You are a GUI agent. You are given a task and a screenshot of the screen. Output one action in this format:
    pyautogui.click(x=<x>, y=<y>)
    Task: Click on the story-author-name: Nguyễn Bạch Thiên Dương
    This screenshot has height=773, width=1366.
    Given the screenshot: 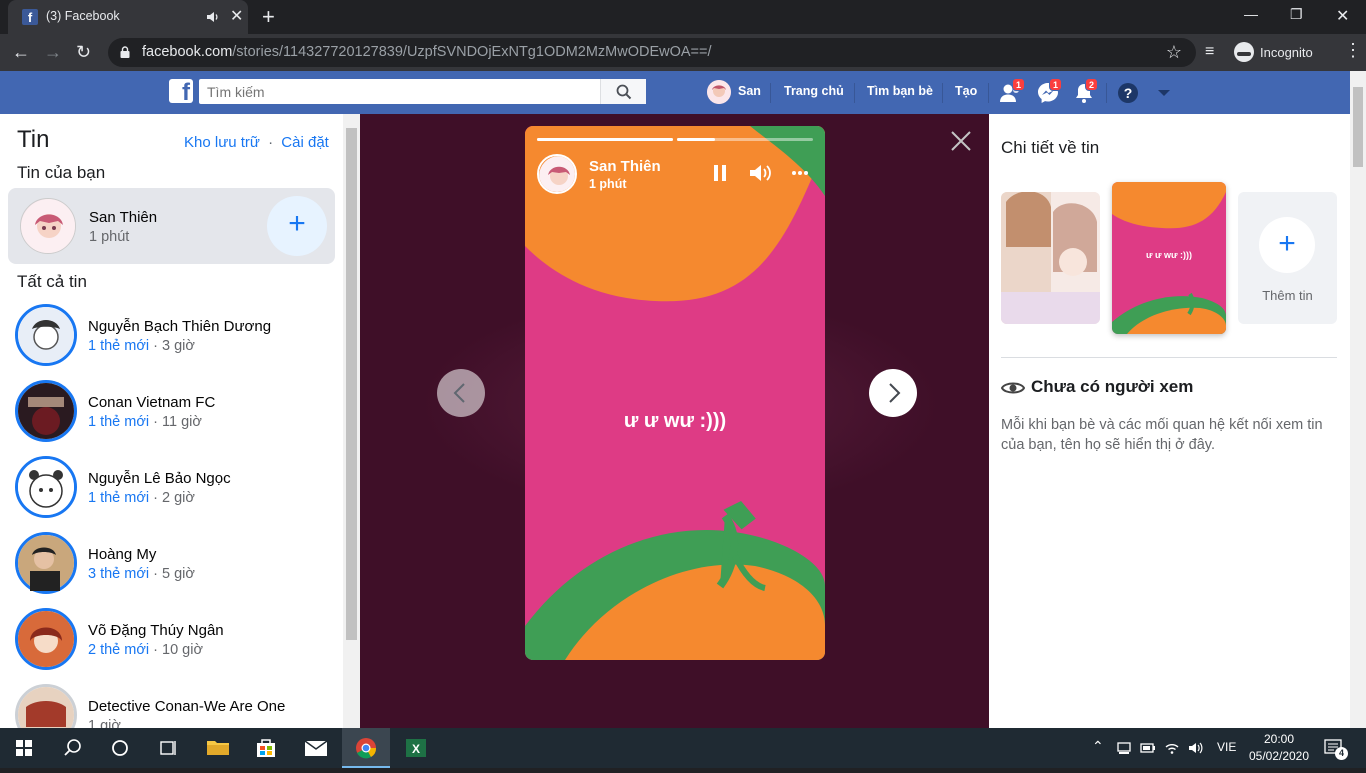 What is the action you would take?
    pyautogui.click(x=180, y=326)
    